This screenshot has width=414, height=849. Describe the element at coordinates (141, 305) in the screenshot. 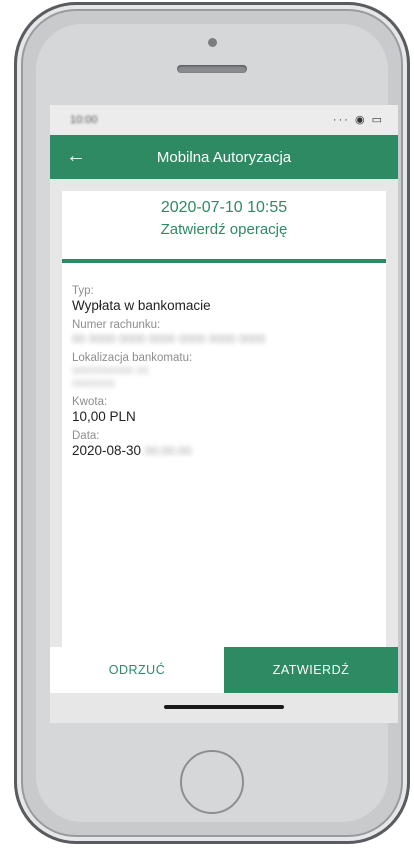

I see `type-value: Wypłata w bankomacie` at that location.